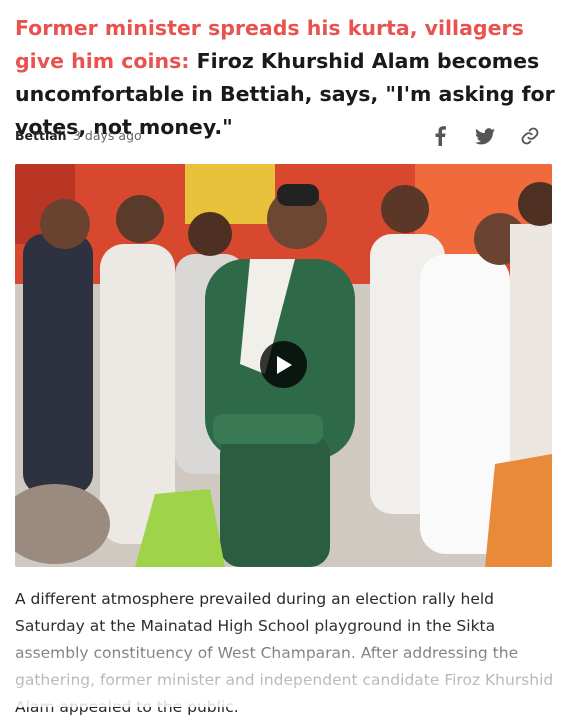 The image size is (566, 721). What do you see at coordinates (107, 135) in the screenshot?
I see `timestamp: 3 days ago` at bounding box center [107, 135].